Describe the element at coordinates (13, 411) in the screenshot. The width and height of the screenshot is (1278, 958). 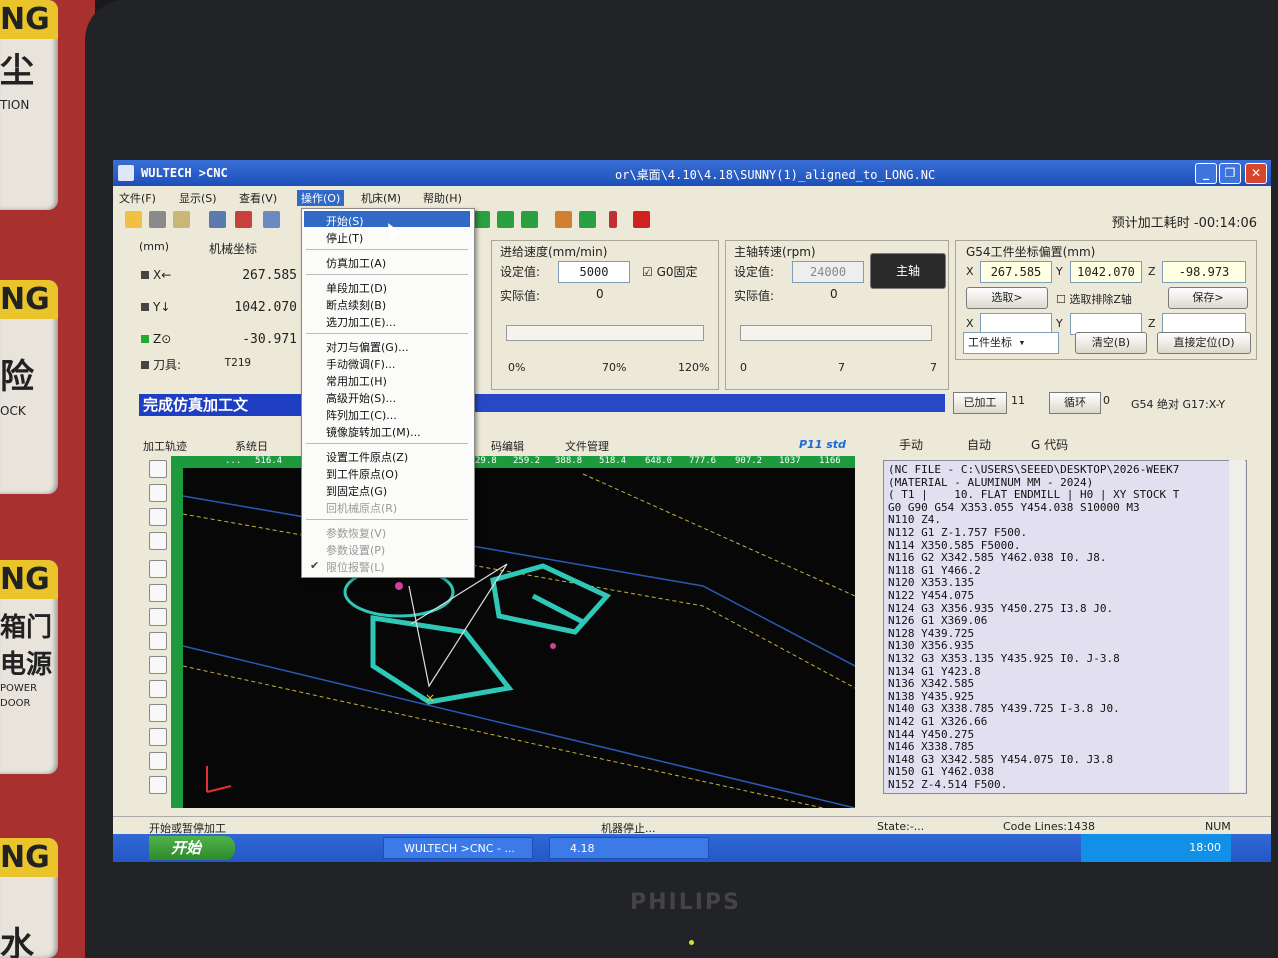
I see `sticker-sub-text: OCK` at that location.